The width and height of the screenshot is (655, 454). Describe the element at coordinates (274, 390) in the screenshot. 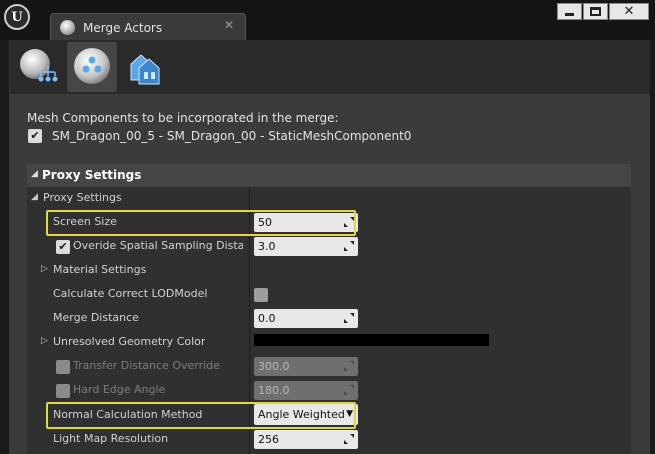

I see `hard-edge-angle-value: 180.0` at that location.